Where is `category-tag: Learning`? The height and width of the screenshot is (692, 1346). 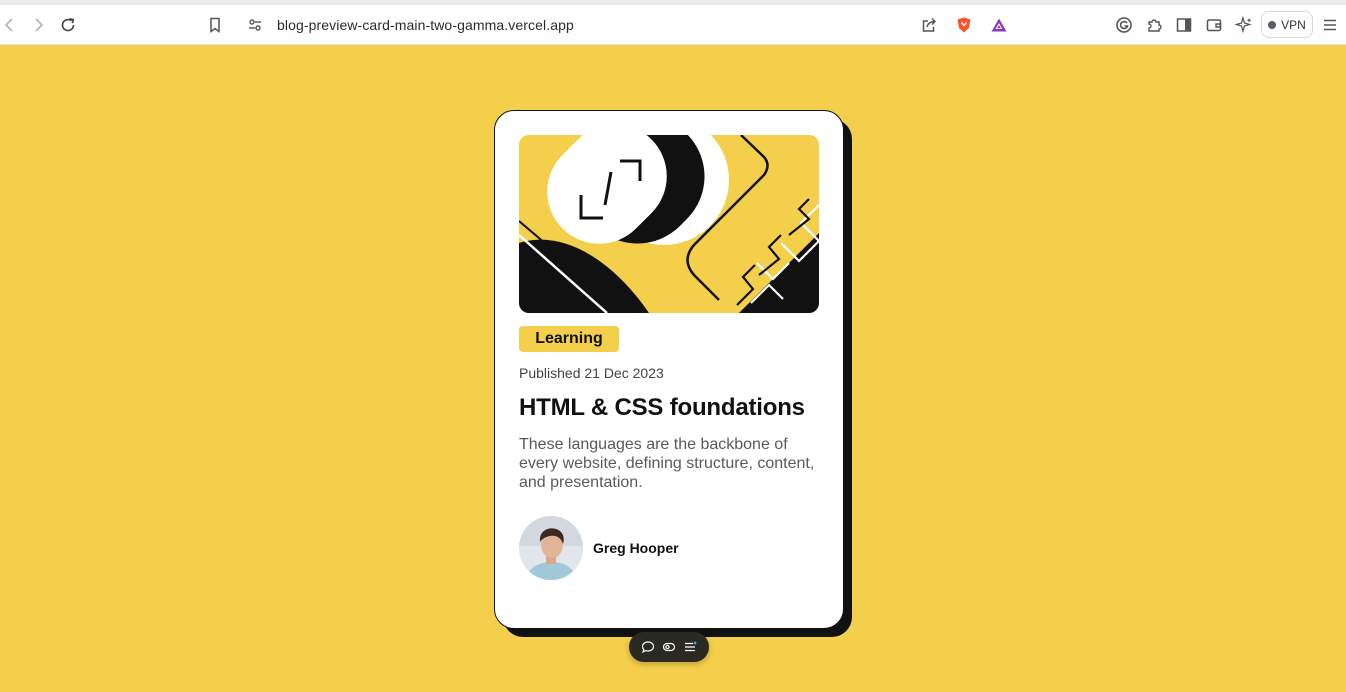 category-tag: Learning is located at coordinates (569, 339).